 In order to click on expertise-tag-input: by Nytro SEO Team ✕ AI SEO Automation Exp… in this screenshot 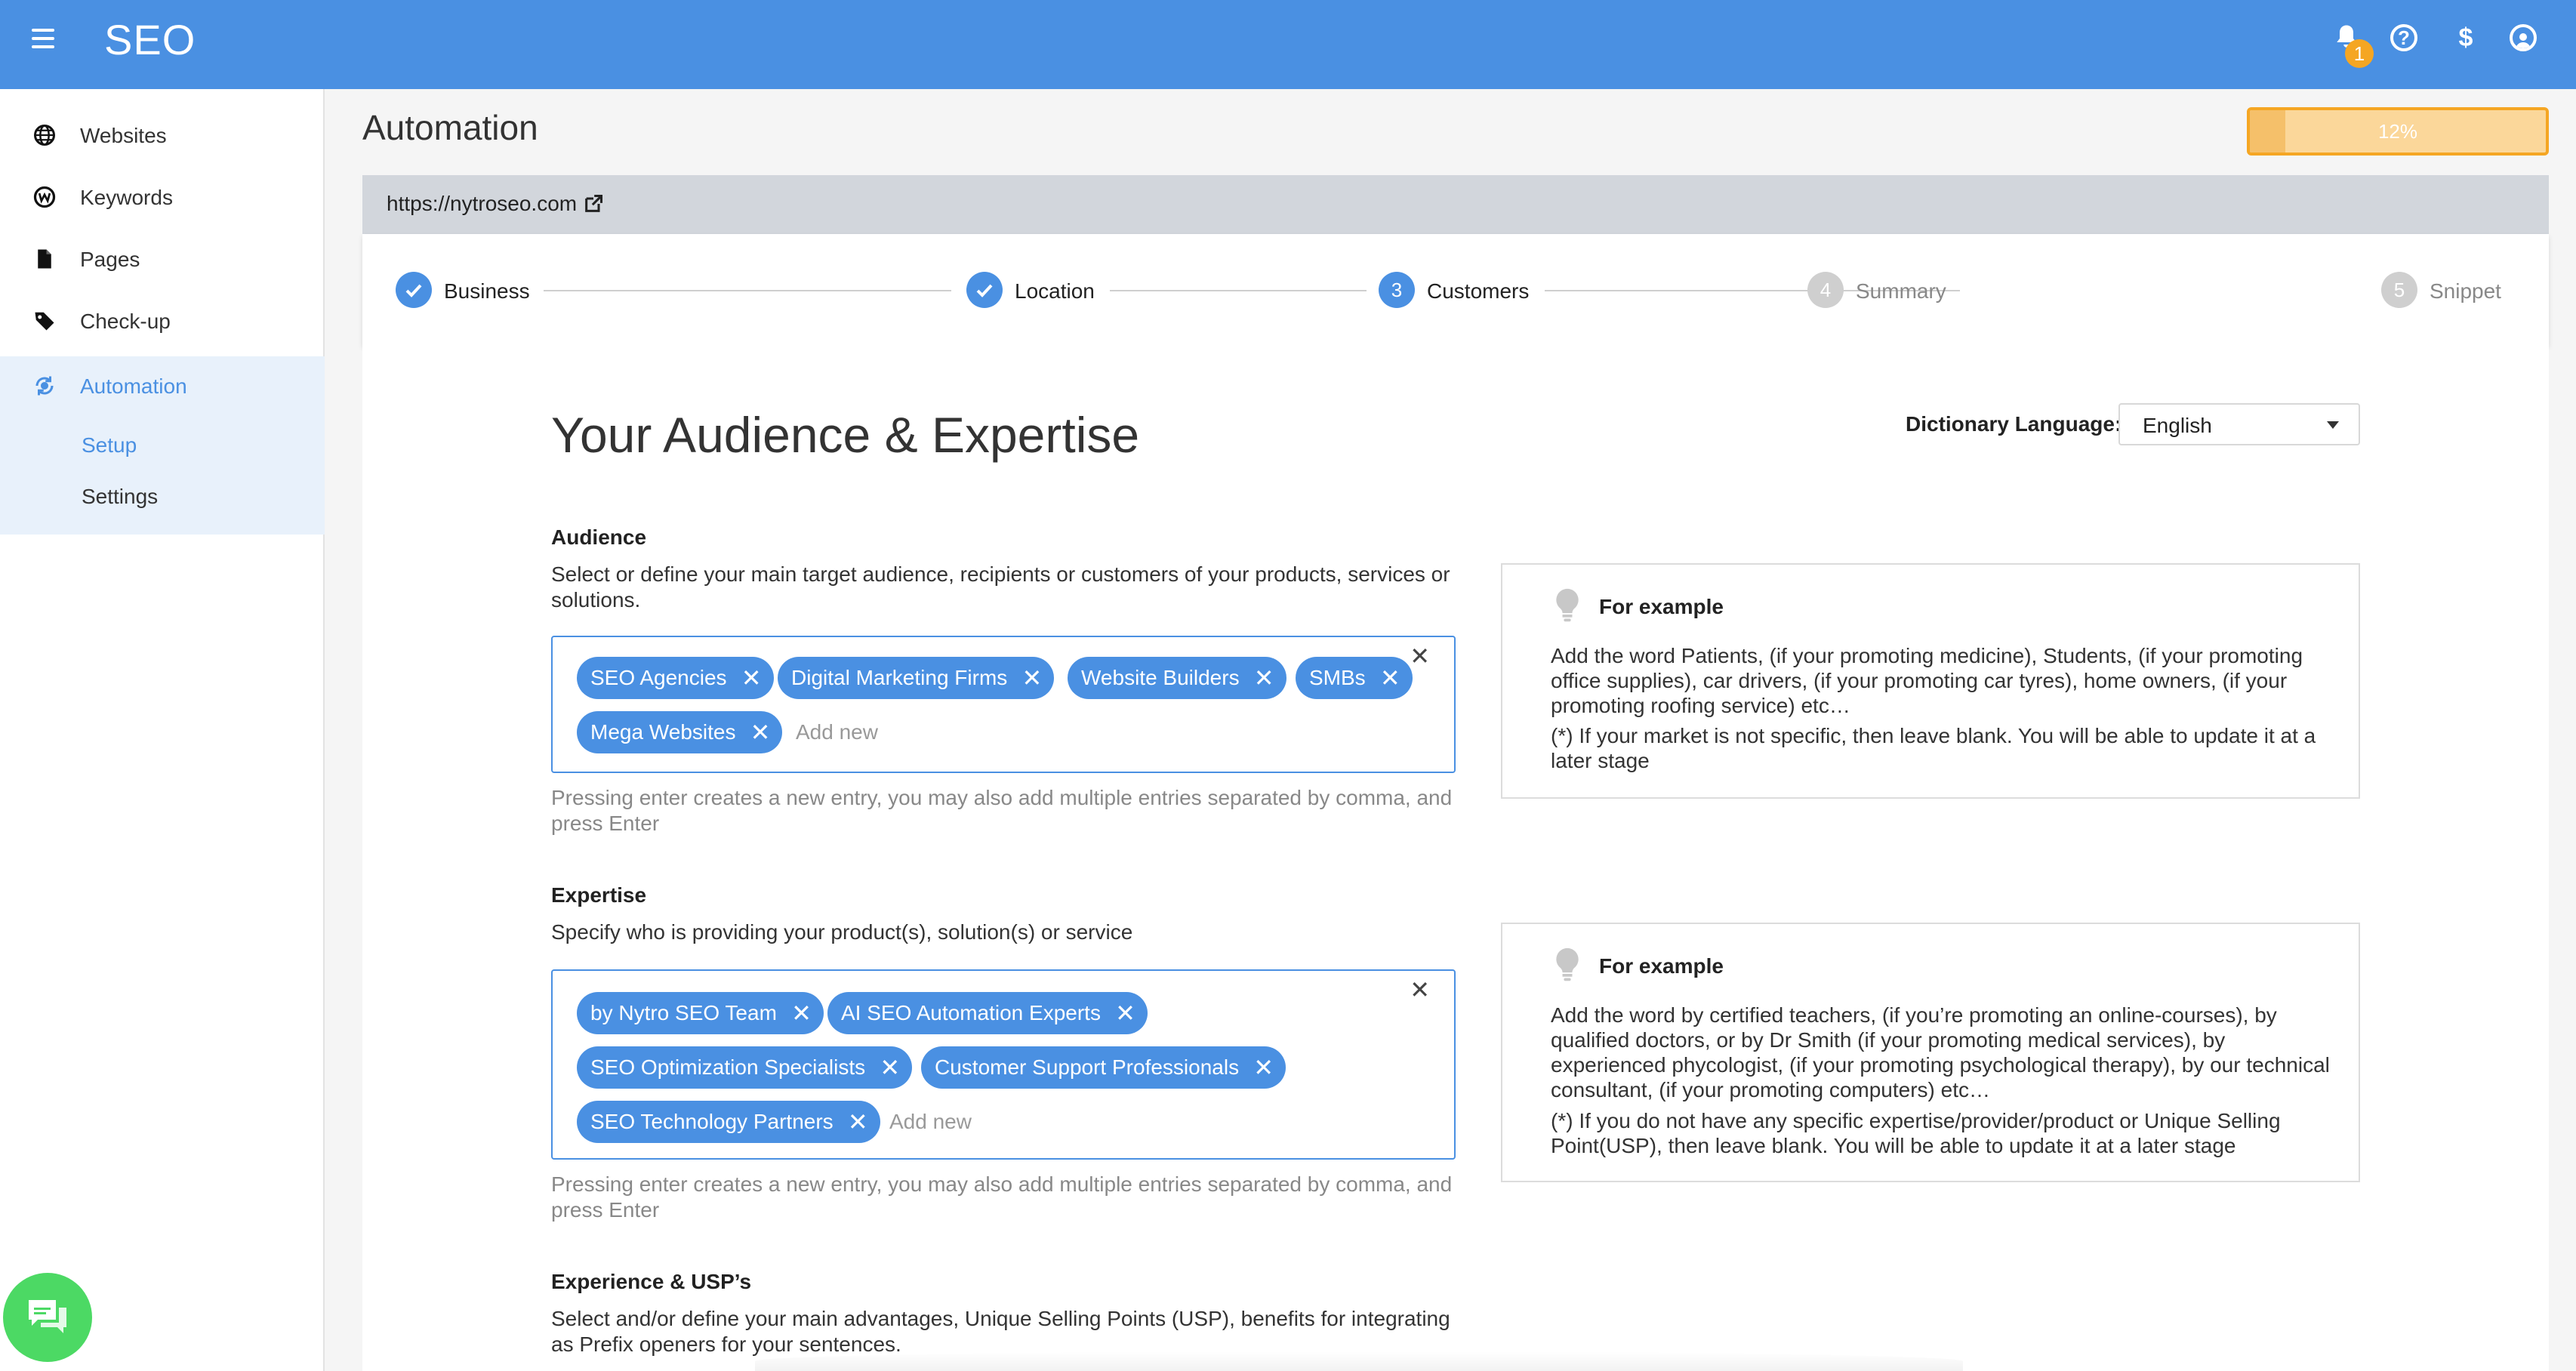, I will do `click(1004, 1065)`.